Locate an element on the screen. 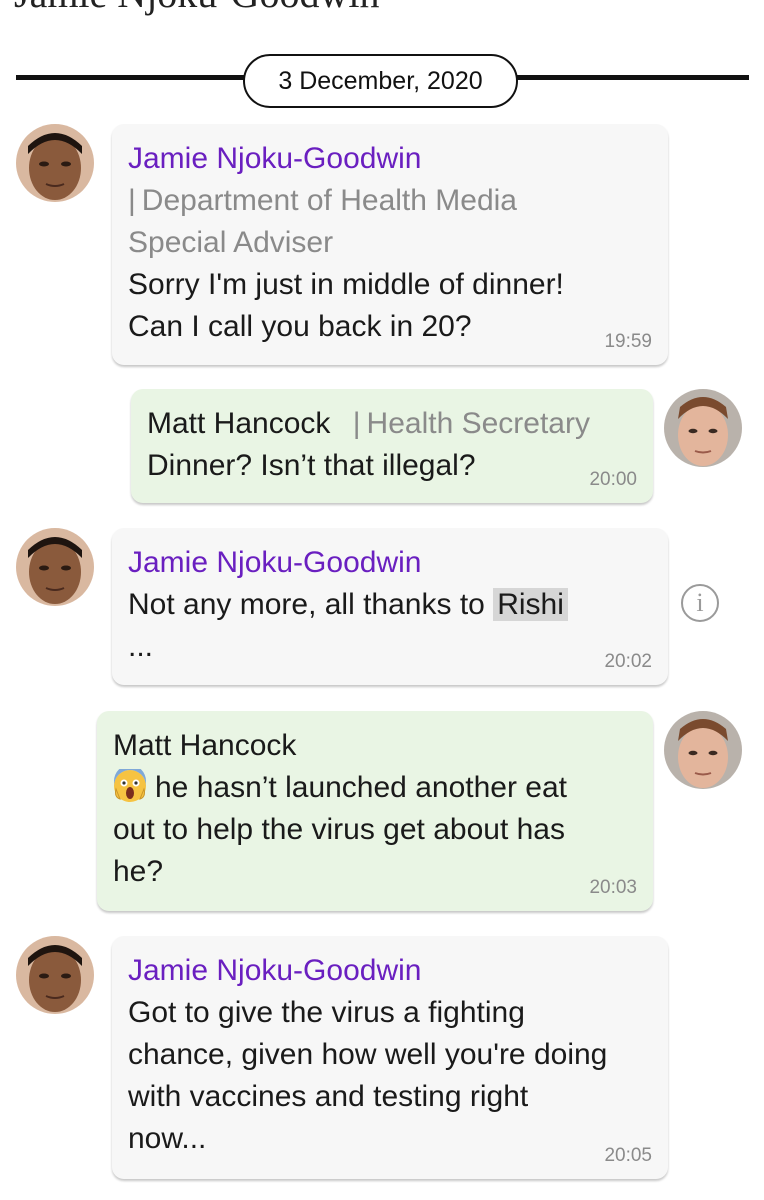 The height and width of the screenshot is (1200, 764). message-text-line: Dinner? Isn’t that illegal? is located at coordinates (311, 465).